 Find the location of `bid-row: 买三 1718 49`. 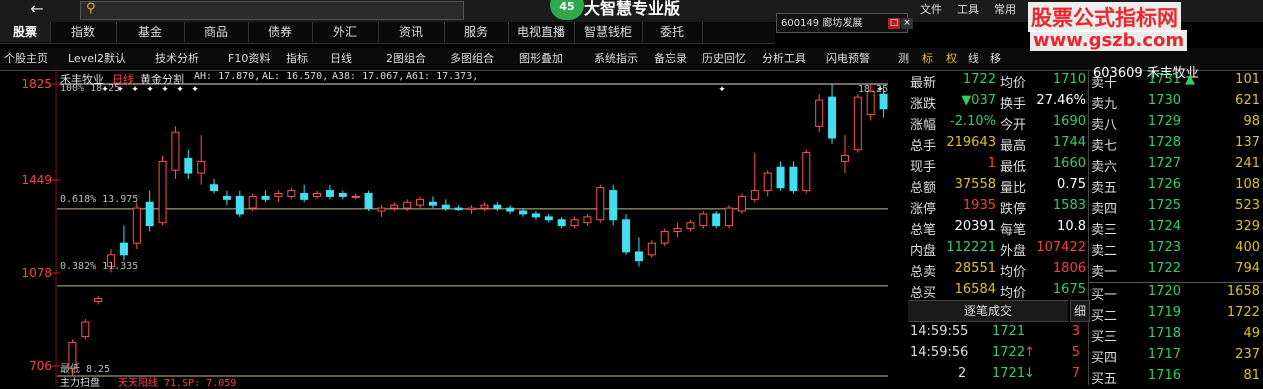

bid-row: 买三 1718 49 is located at coordinates (1176, 336).